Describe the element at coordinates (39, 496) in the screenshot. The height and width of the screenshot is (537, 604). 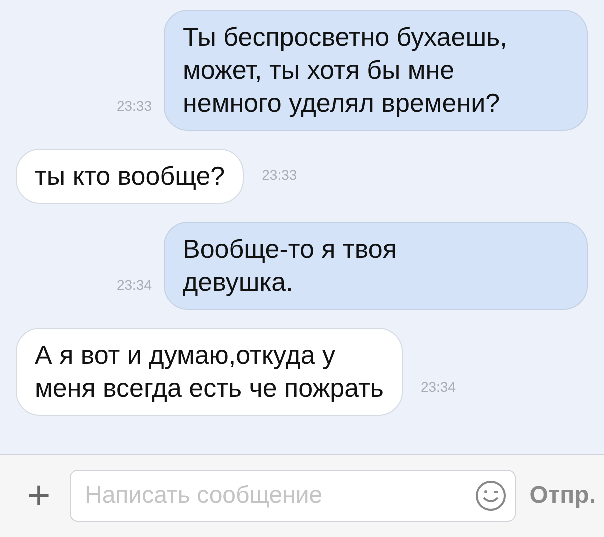
I see `add-button: +` at that location.